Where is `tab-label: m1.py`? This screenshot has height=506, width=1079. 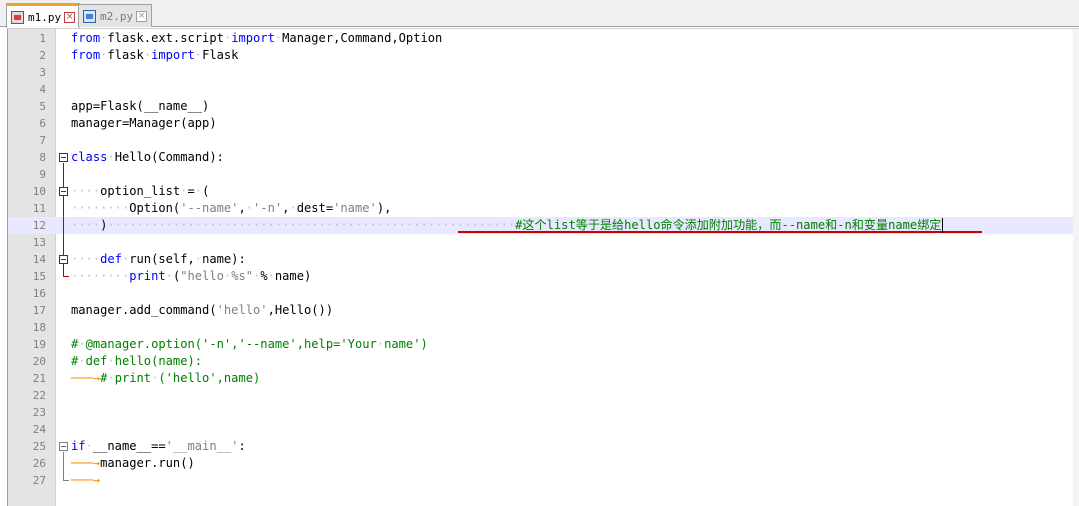
tab-label: m1.py is located at coordinates (45, 17).